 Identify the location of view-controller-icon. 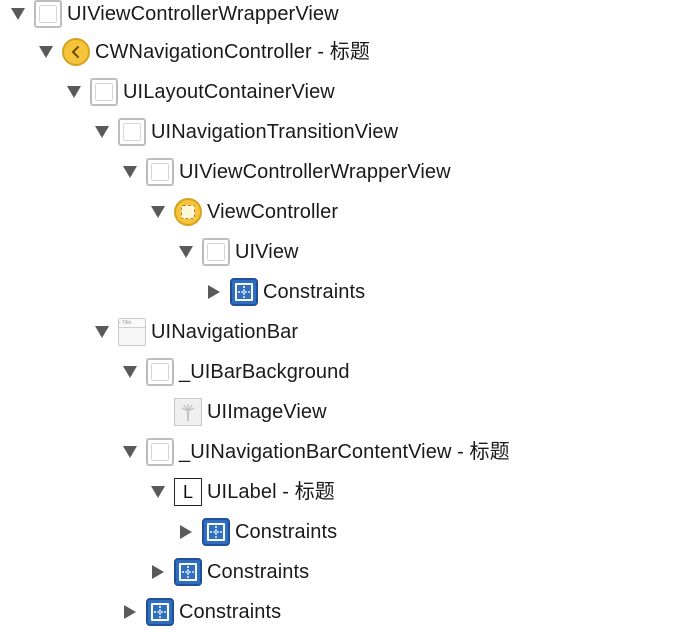
(188, 212).